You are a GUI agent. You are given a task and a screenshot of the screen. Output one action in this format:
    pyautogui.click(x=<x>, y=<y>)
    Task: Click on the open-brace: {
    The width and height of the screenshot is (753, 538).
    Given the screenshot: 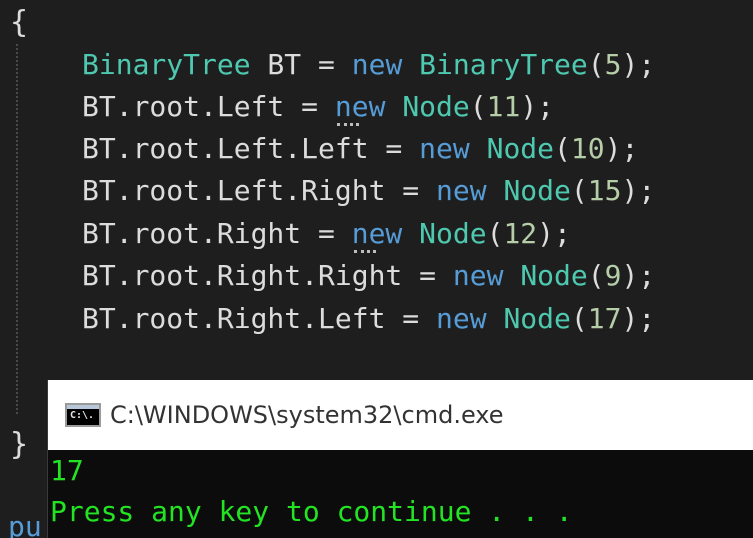 What is the action you would take?
    pyautogui.click(x=19, y=22)
    